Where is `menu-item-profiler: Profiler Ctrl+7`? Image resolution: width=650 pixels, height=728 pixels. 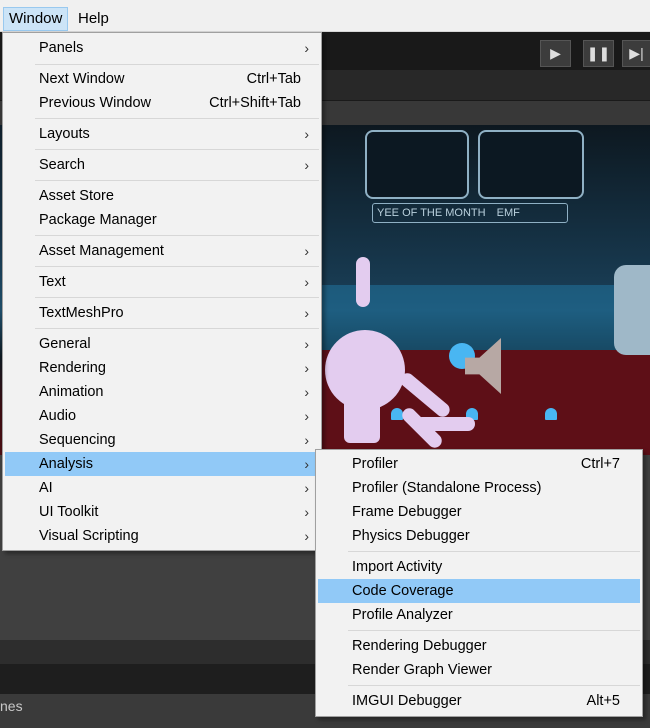 menu-item-profiler: Profiler Ctrl+7 is located at coordinates (479, 464).